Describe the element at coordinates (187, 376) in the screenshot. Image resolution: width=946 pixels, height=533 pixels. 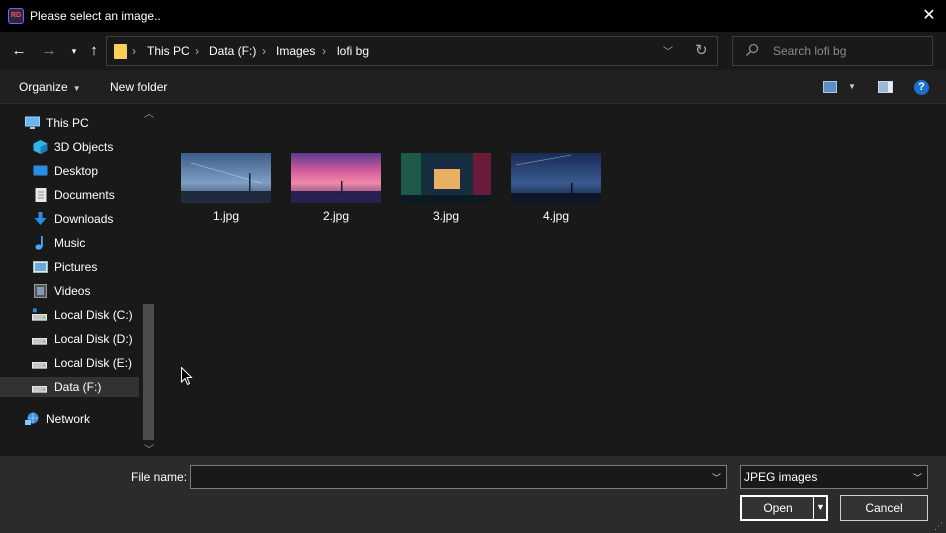
I see `mouse-cursor-icon` at that location.